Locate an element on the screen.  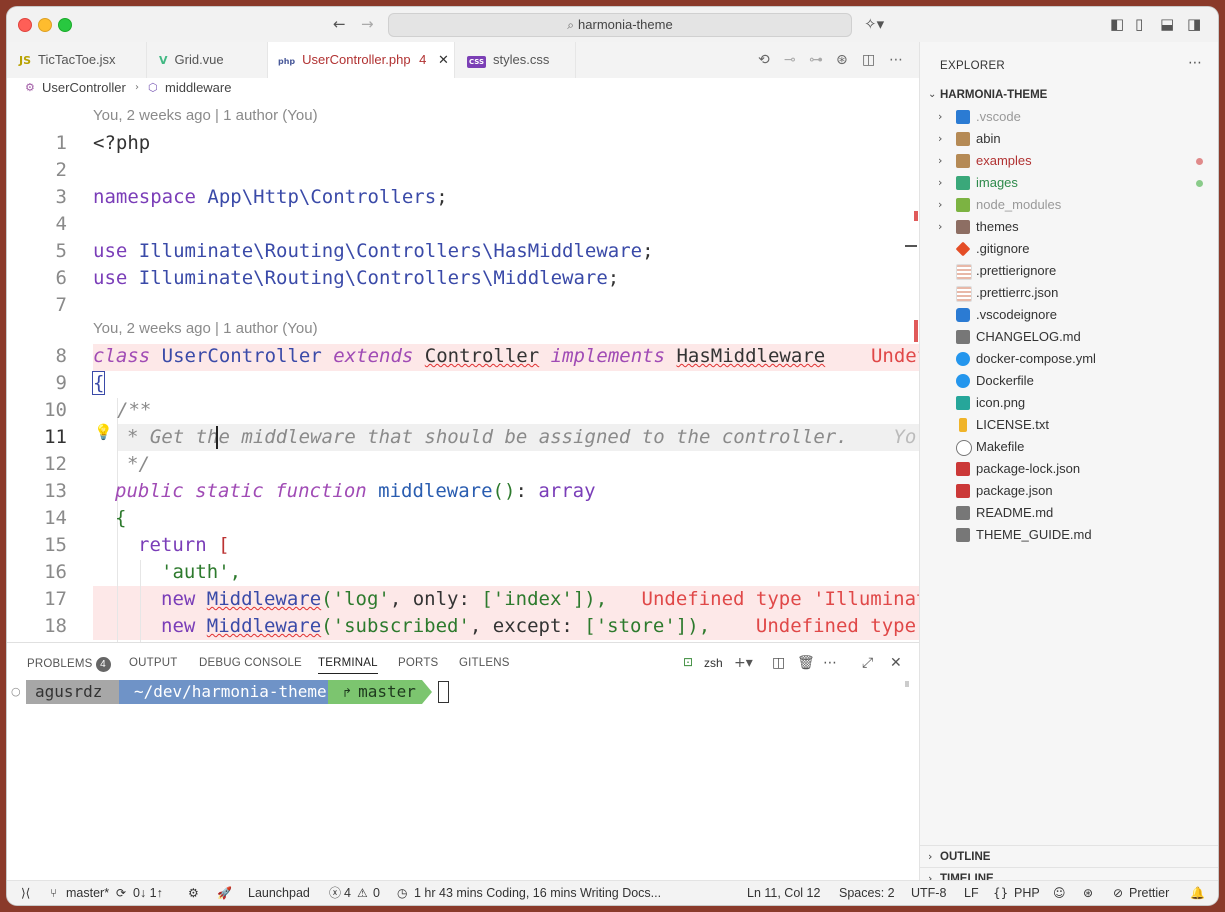
terminal-shell-name: zsh is located at coordinates (713, 663).